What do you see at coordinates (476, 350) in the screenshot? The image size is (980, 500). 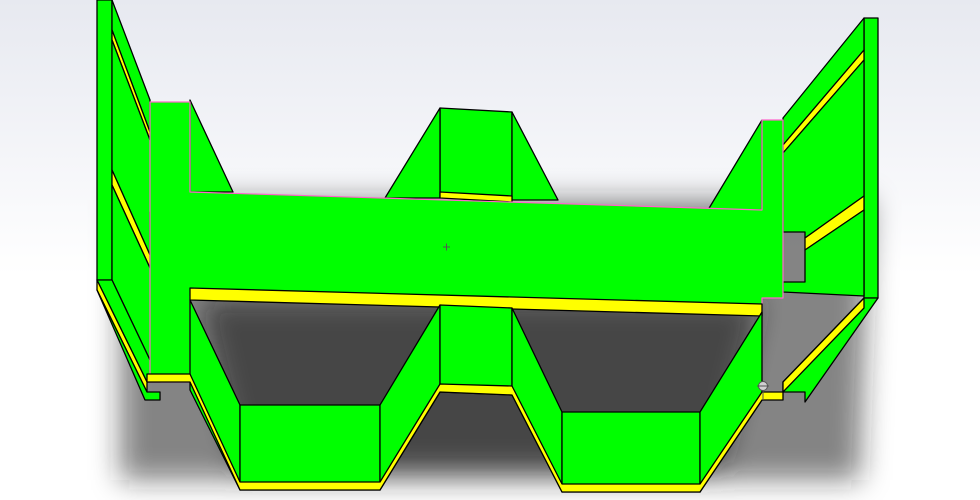 I see `nose-bridge` at bounding box center [476, 350].